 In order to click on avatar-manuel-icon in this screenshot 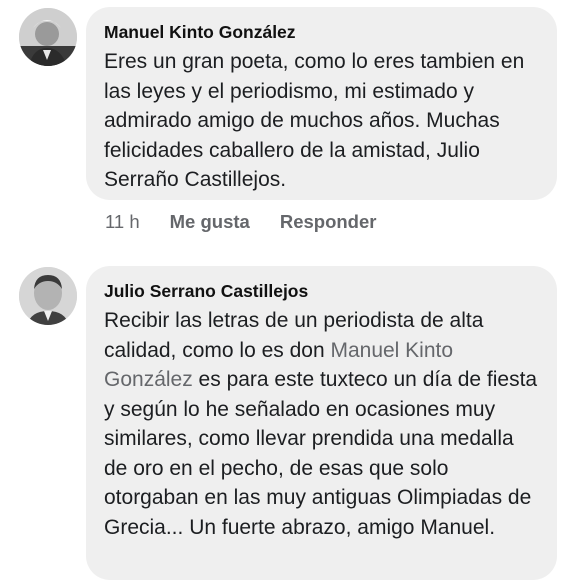, I will do `click(48, 37)`.